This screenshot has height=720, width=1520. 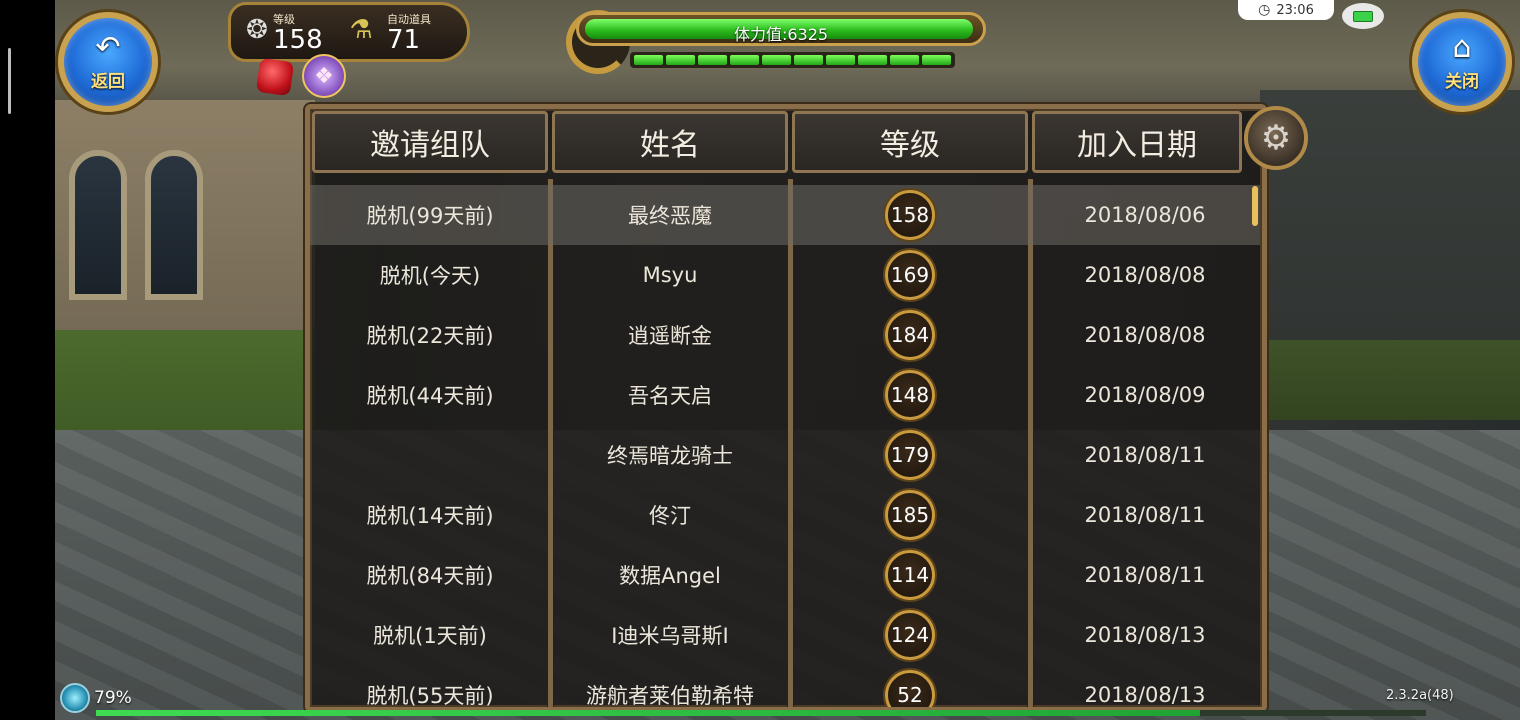 What do you see at coordinates (430, 215) in the screenshot?
I see `member-status: 脱机(99天前)` at bounding box center [430, 215].